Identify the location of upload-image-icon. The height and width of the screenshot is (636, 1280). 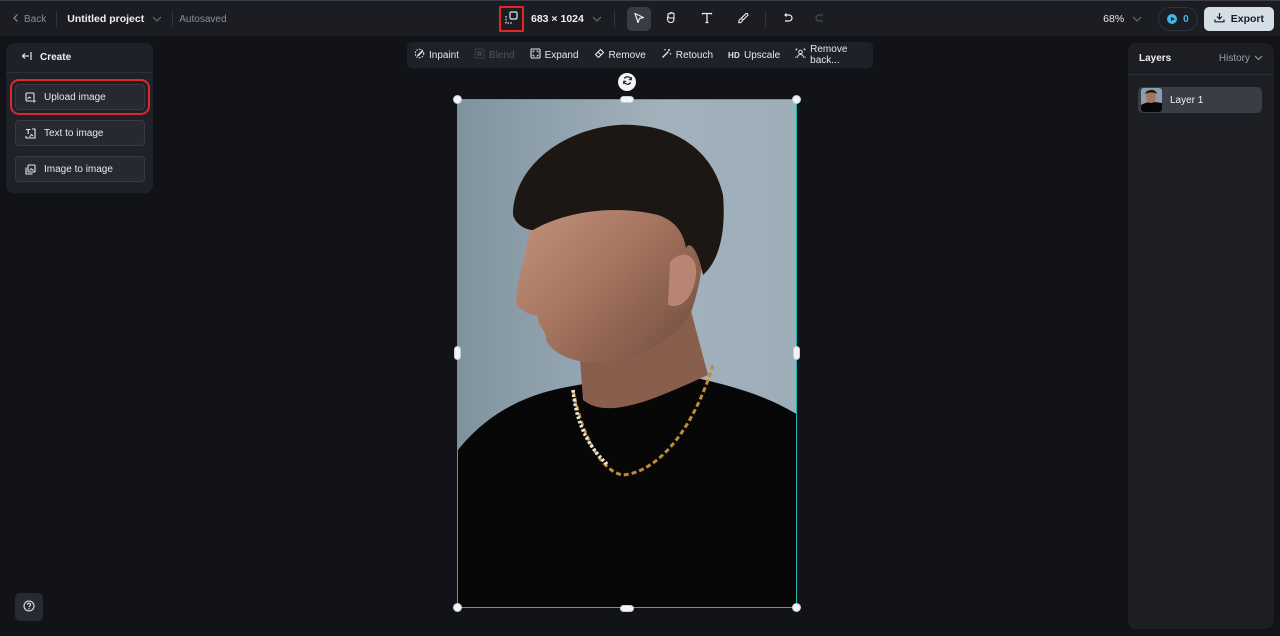
(30, 97).